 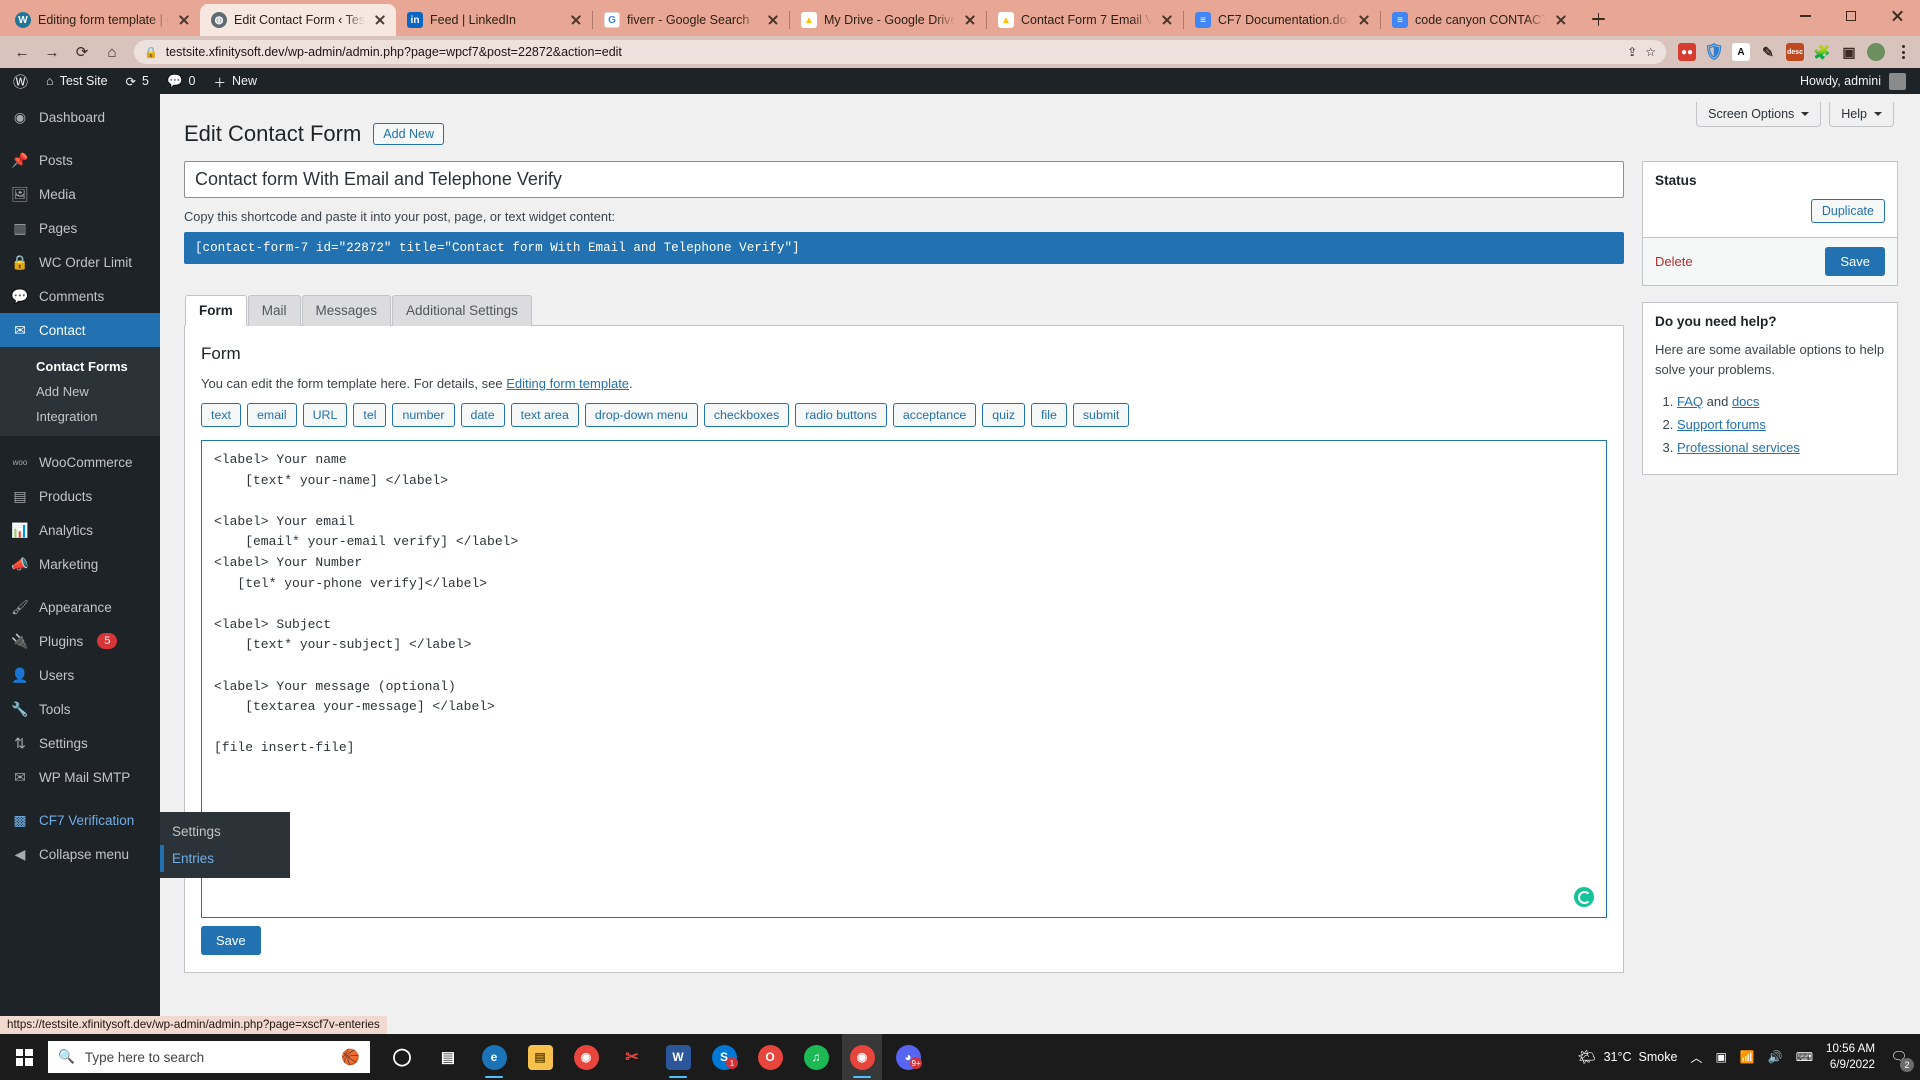 What do you see at coordinates (22, 52) in the screenshot?
I see `back-icon: ←` at bounding box center [22, 52].